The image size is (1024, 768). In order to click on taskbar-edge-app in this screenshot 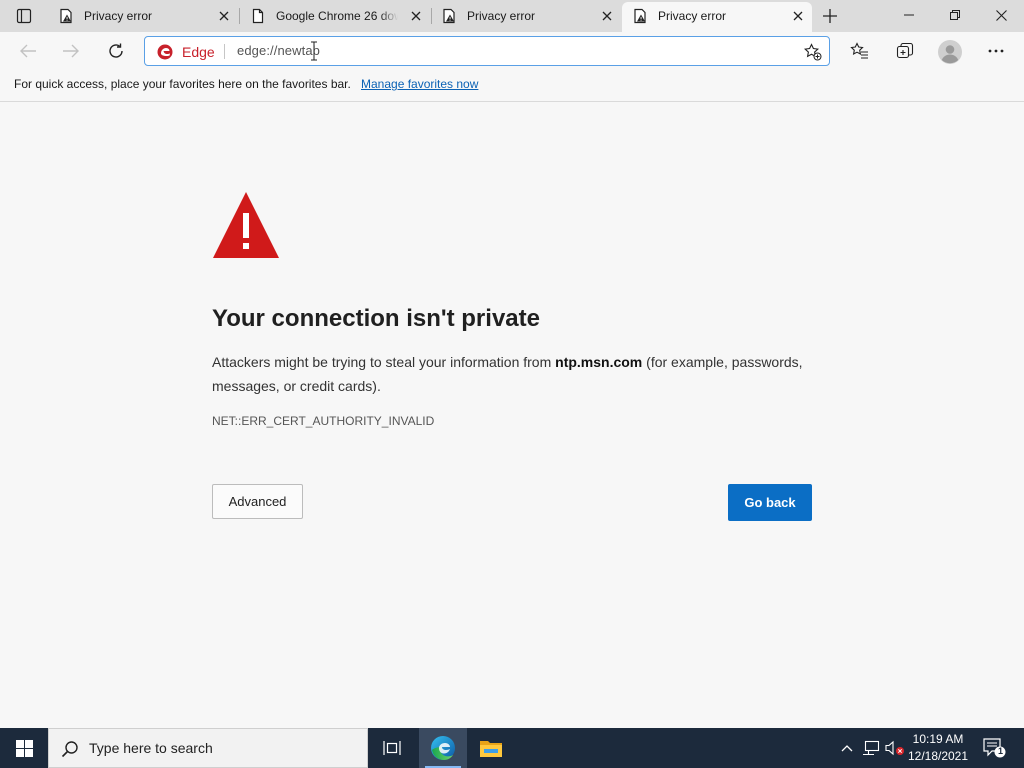, I will do `click(443, 748)`.